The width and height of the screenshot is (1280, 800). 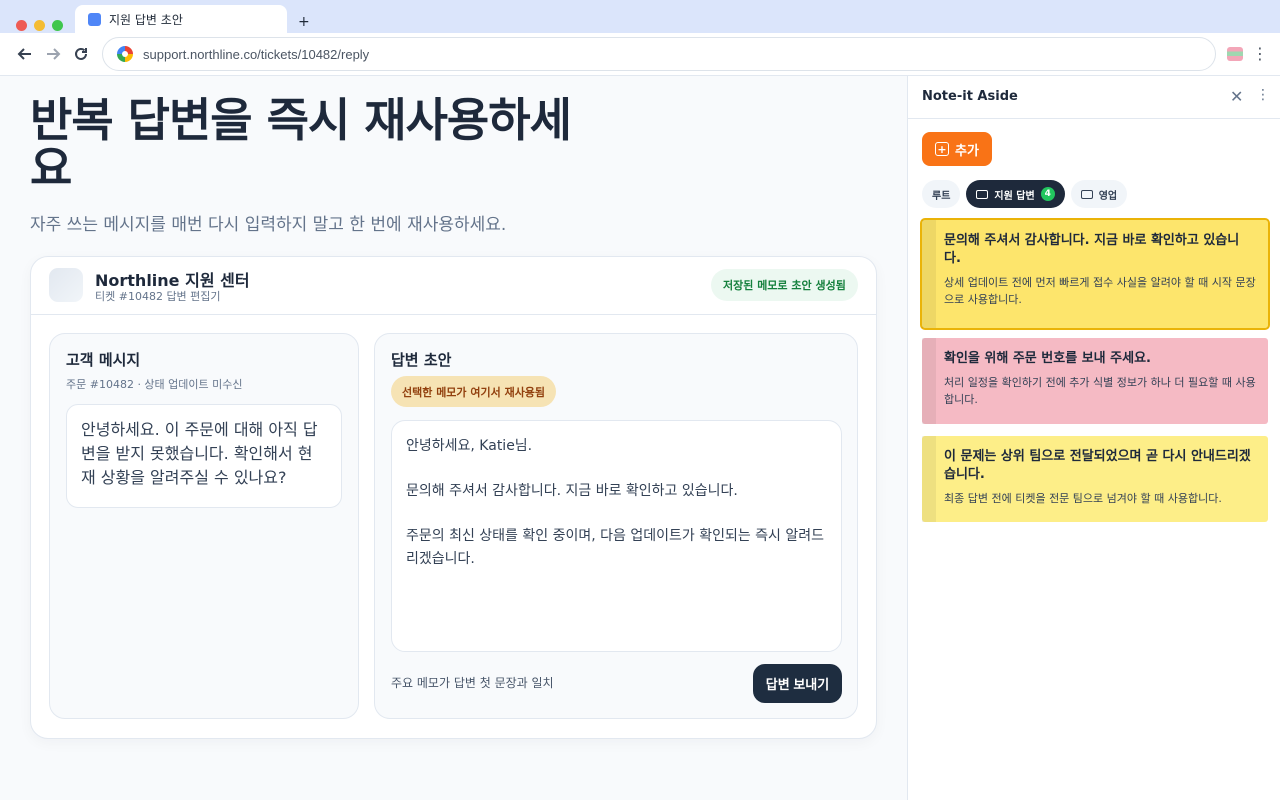 I want to click on browser-tab-bar: 지원 답변 초안 +, so click(x=640, y=16).